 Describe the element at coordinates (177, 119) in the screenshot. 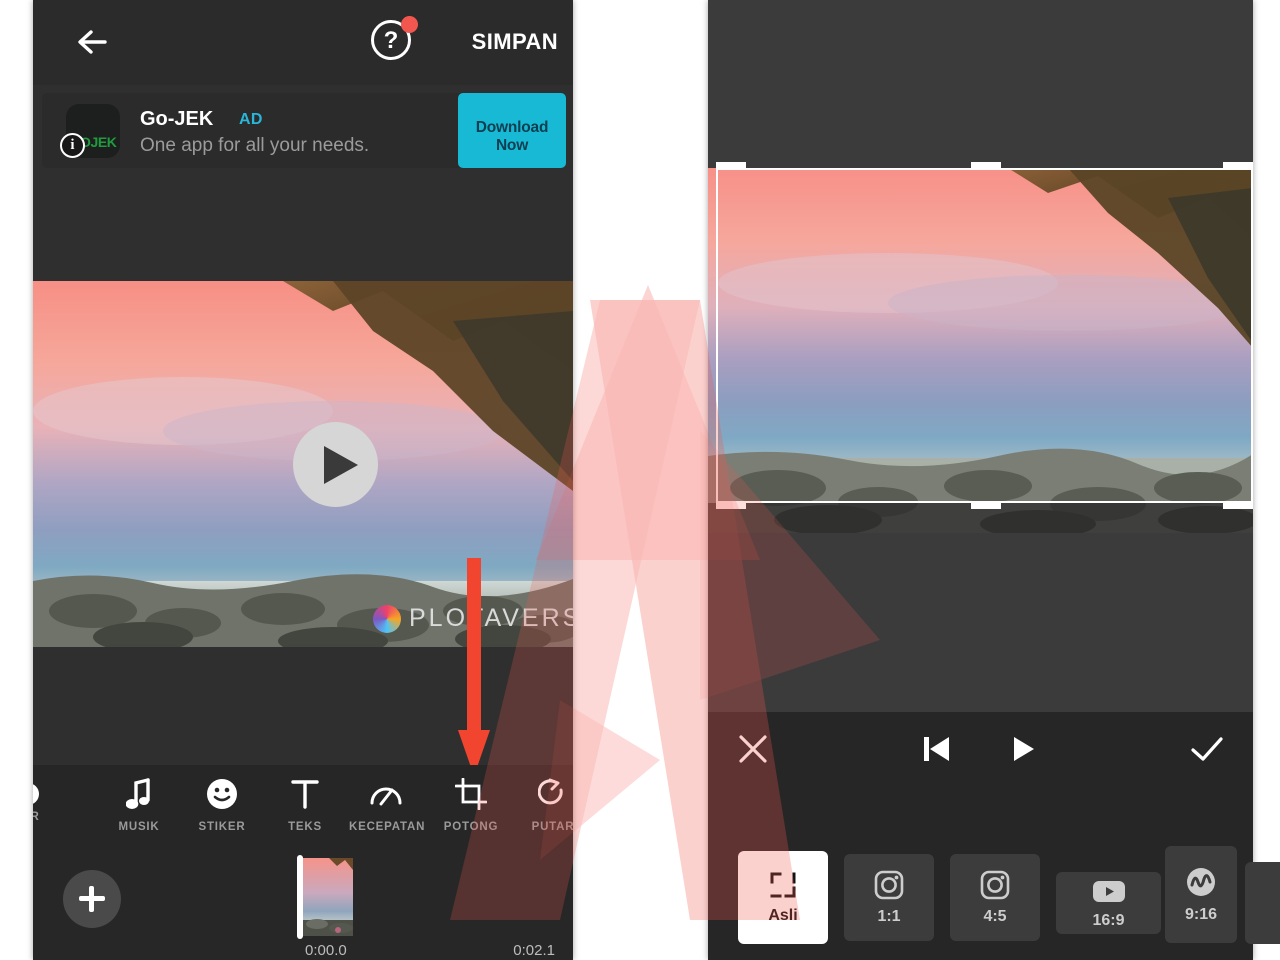

I see `ad-title: Go-JEK` at that location.